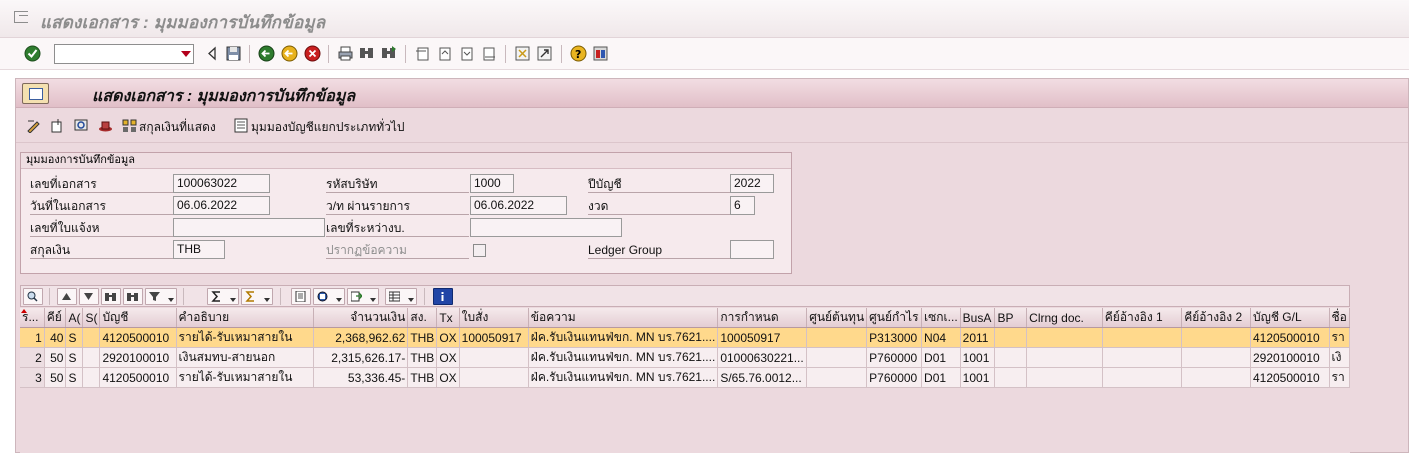  I want to click on currency-icon, so click(129, 125).